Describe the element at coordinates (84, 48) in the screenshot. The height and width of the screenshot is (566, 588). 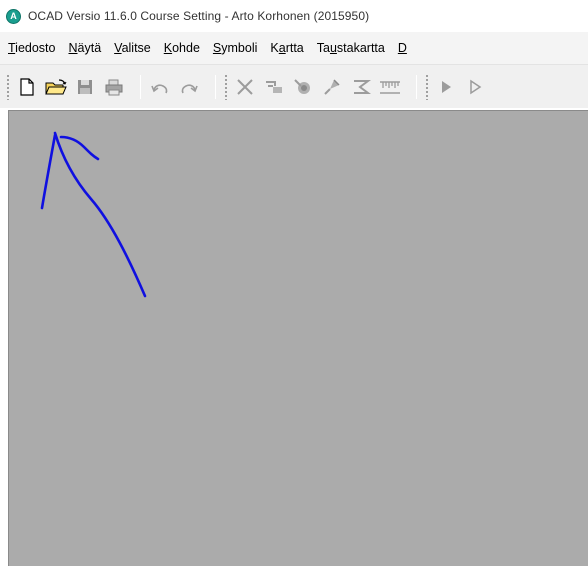
I see `menu-nayta: Näytä` at that location.